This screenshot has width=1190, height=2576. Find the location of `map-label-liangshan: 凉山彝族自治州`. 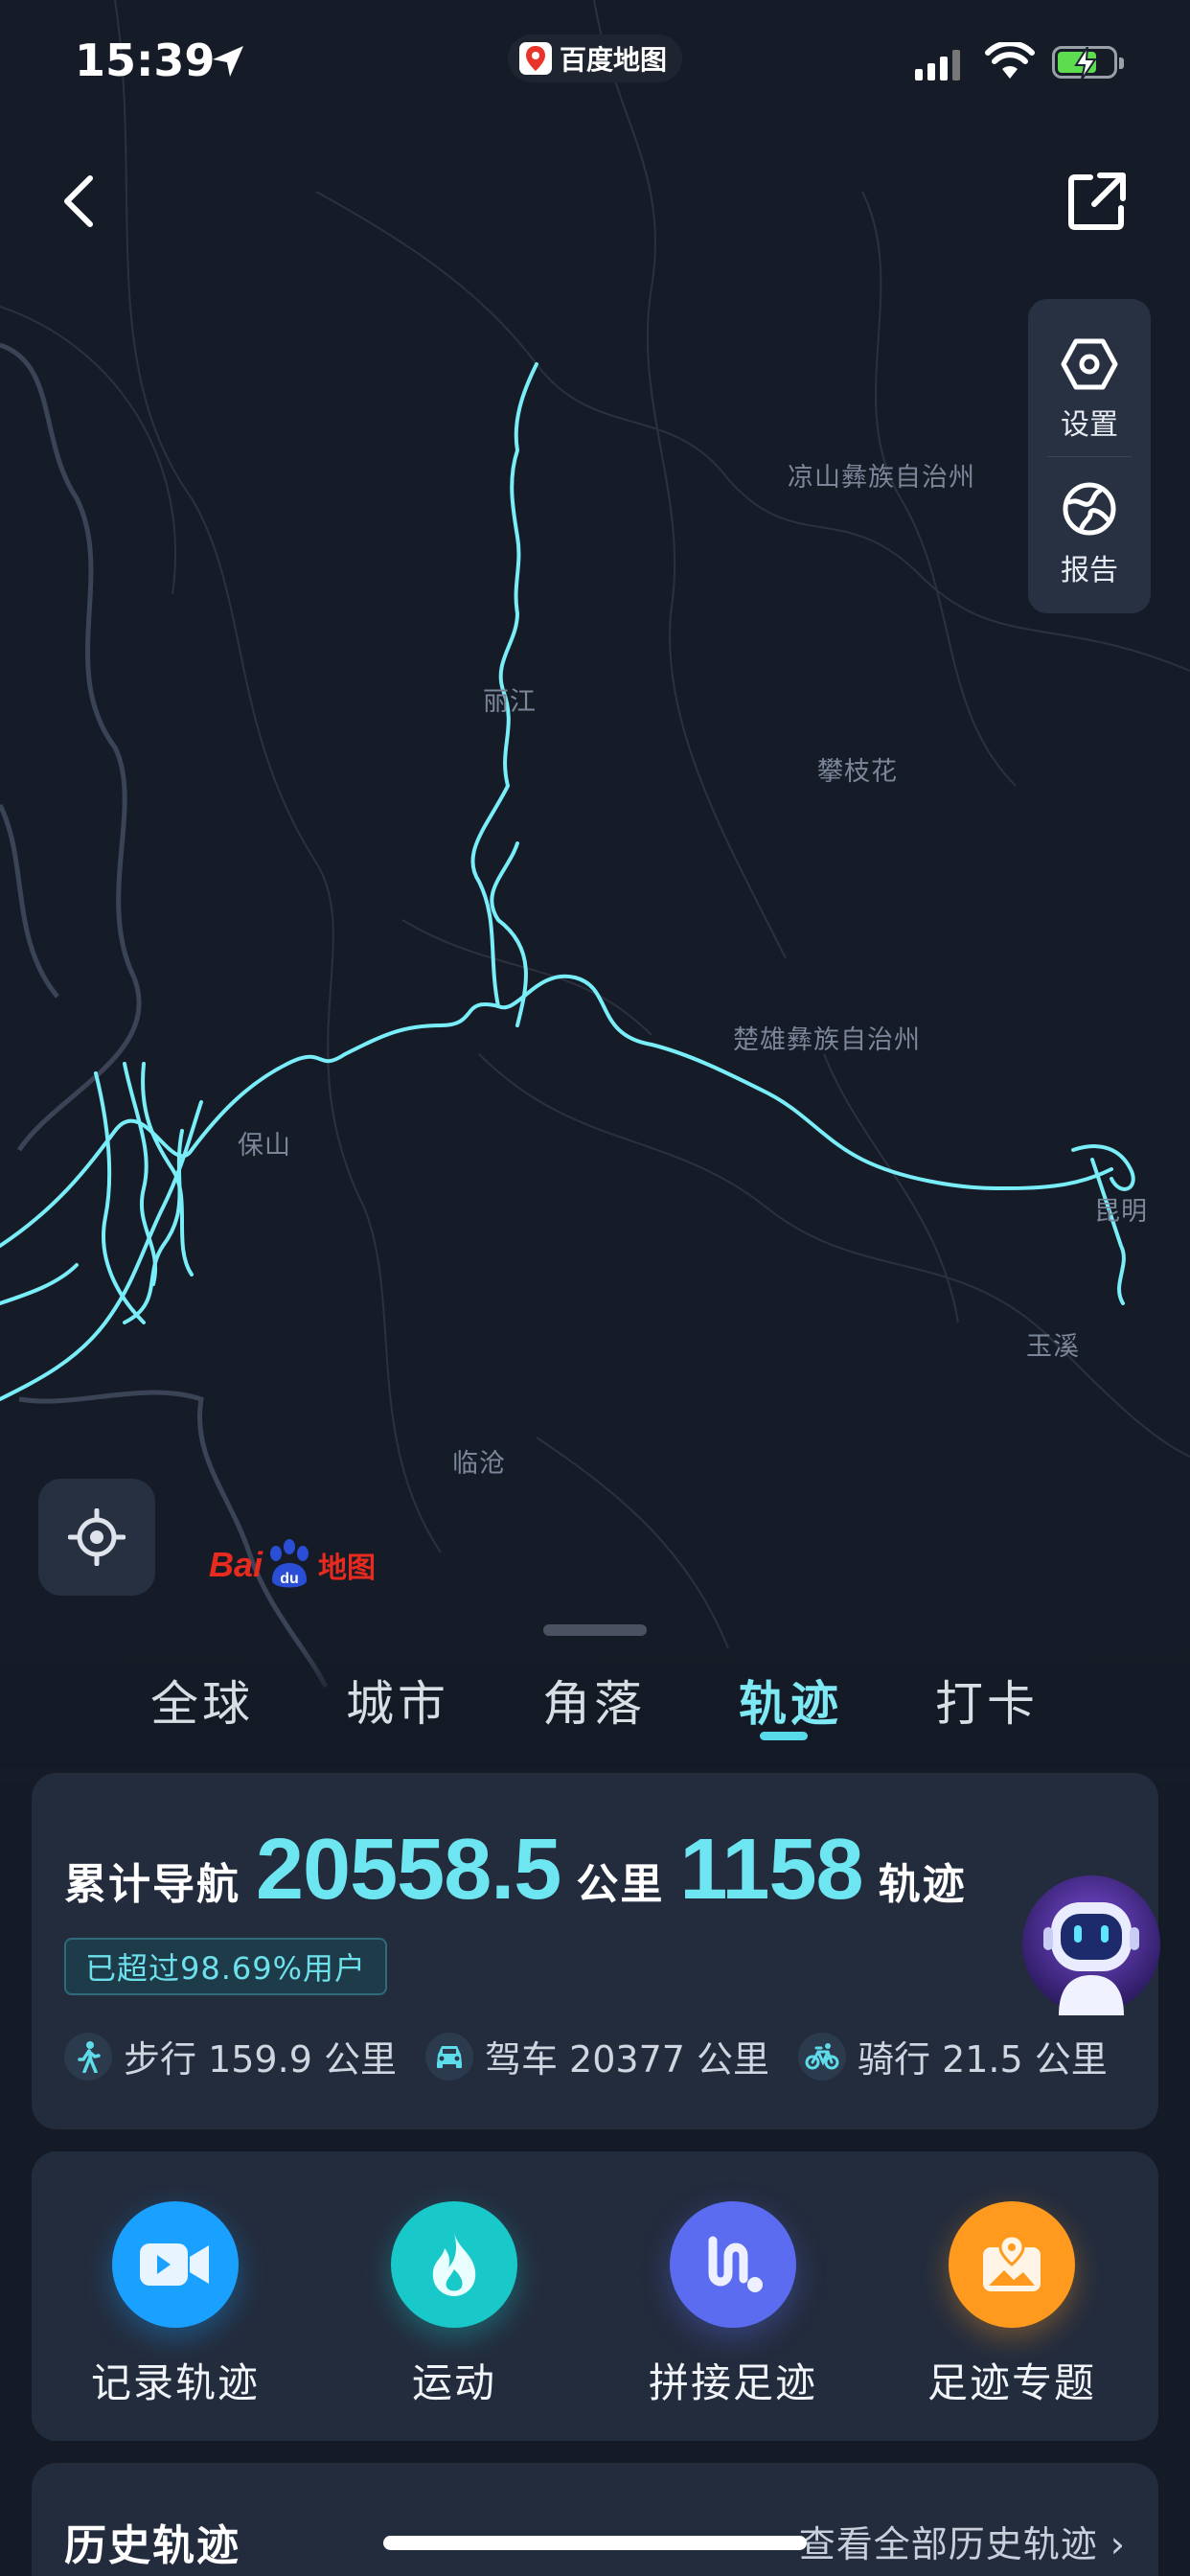

map-label-liangshan: 凉山彝族自治州 is located at coordinates (882, 478).